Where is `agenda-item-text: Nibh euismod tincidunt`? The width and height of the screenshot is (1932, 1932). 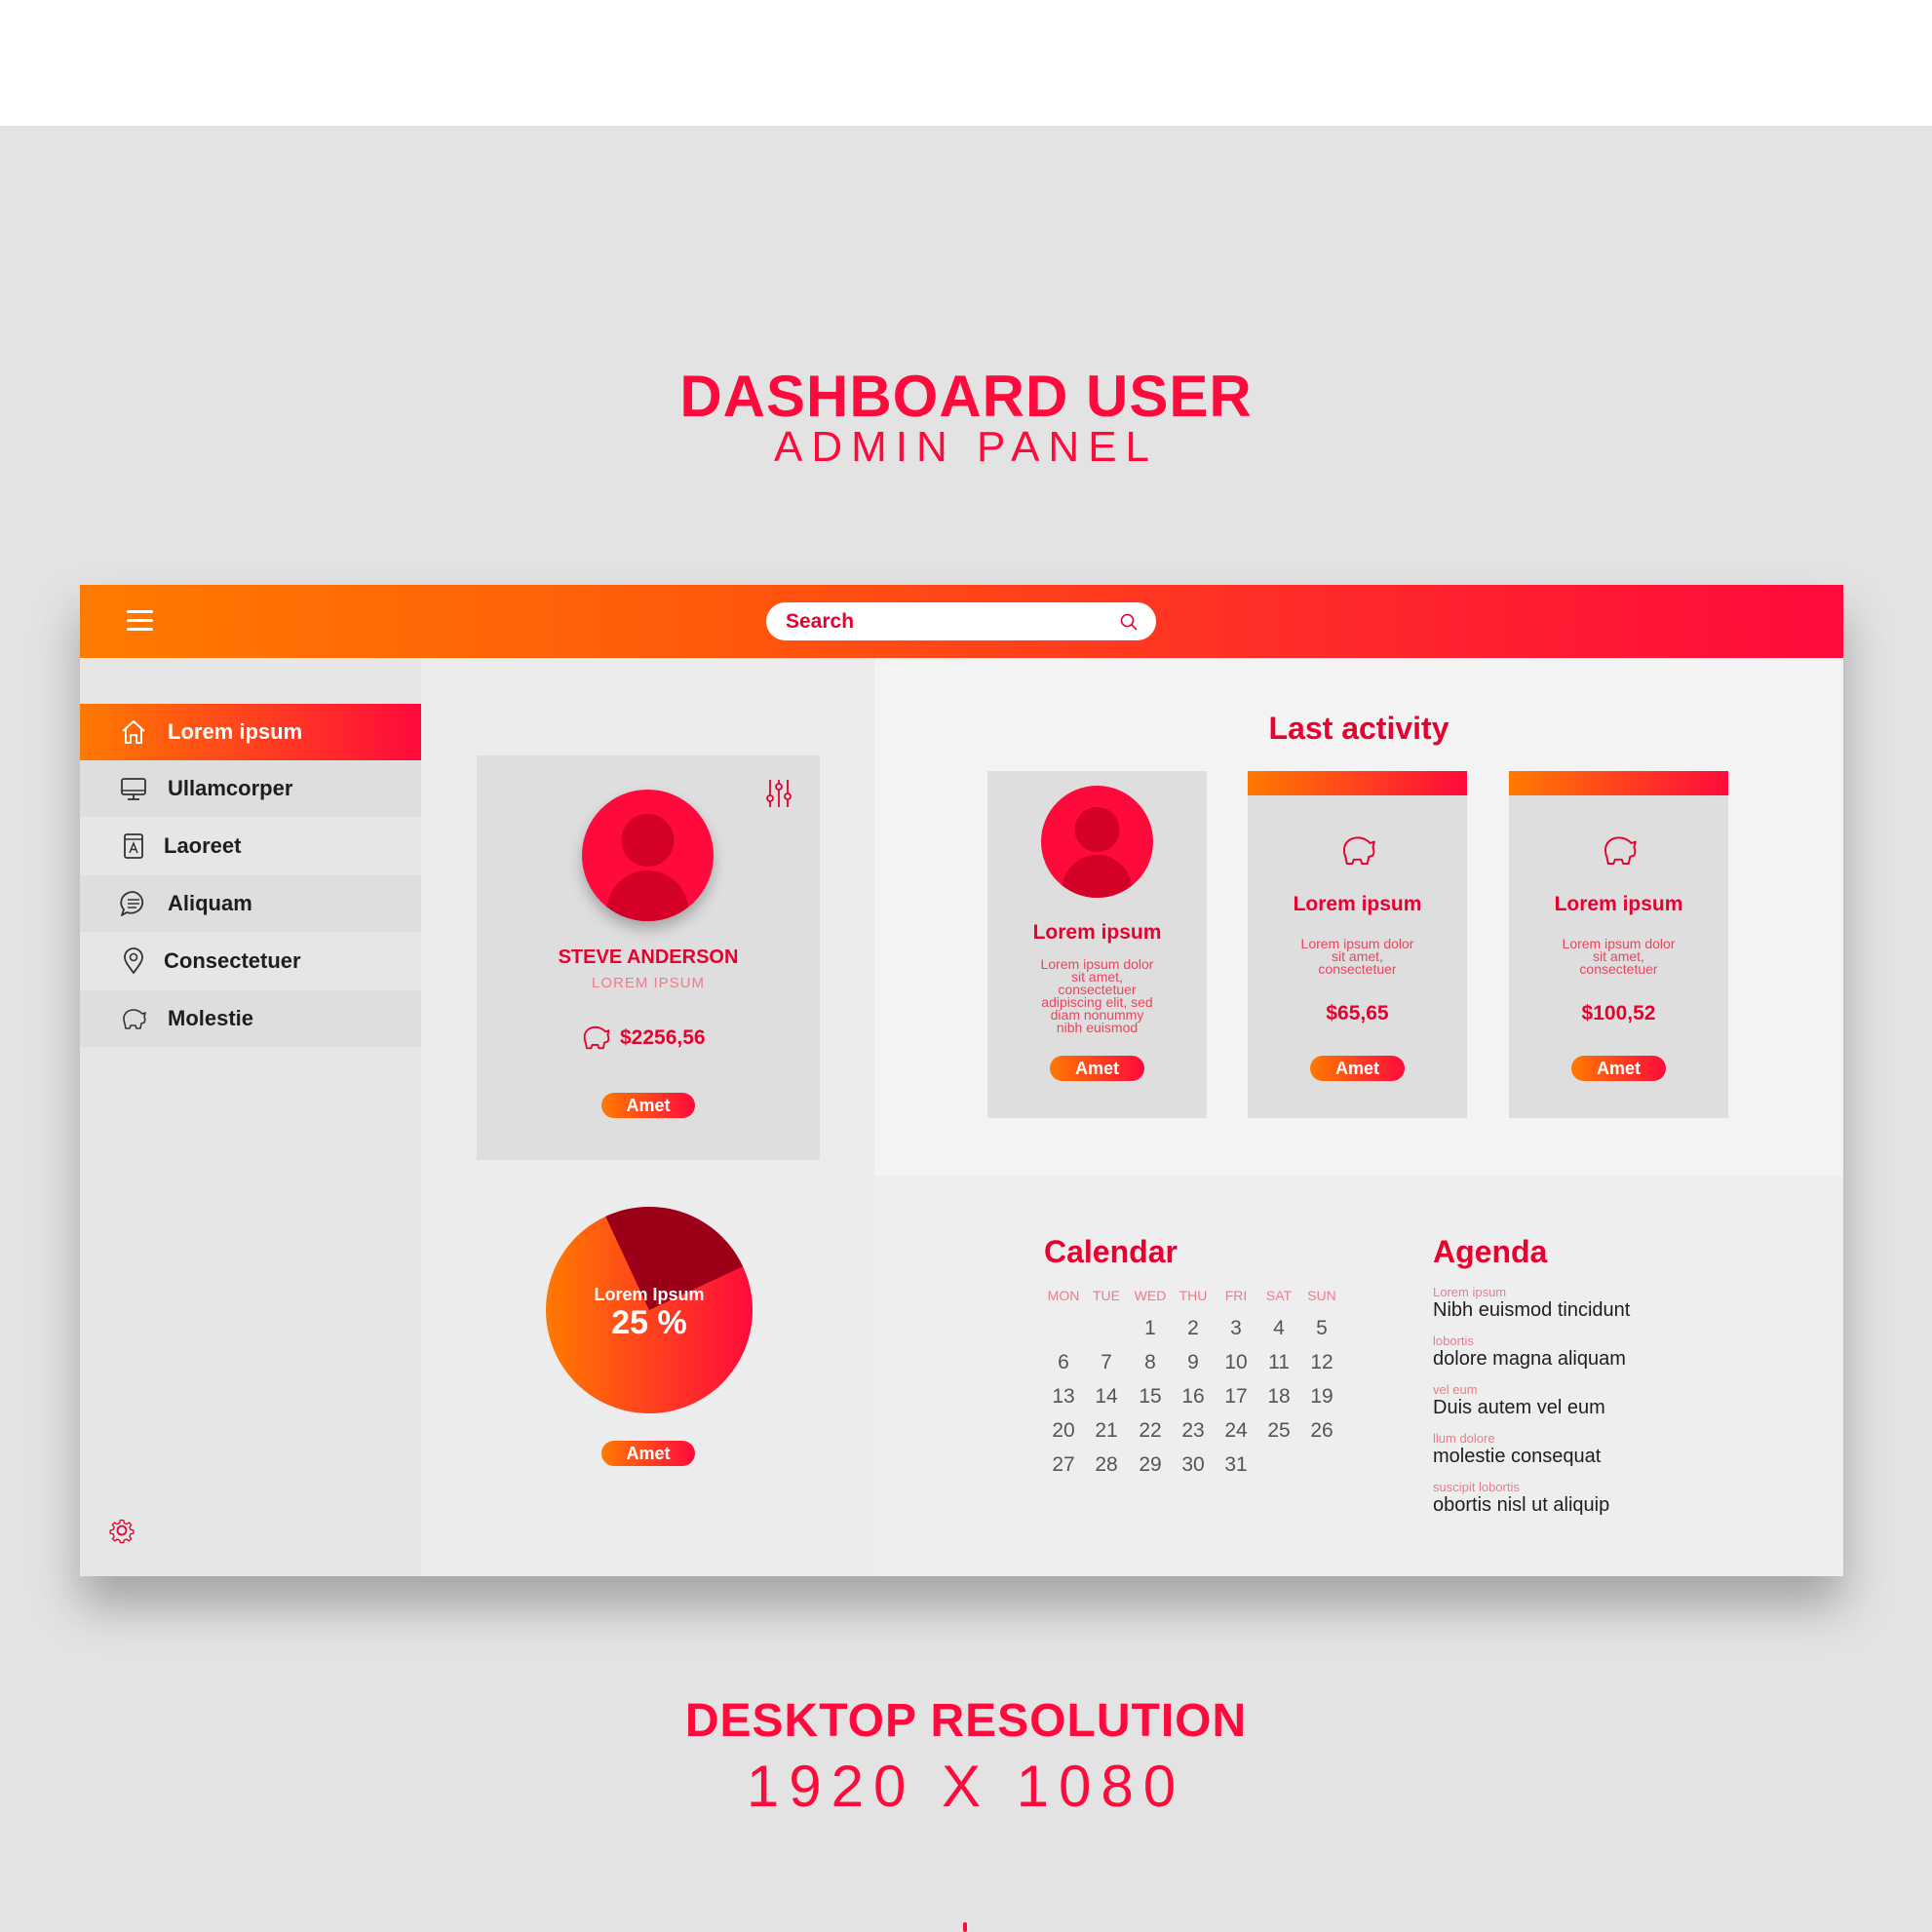
agenda-item-text: Nibh euismod tincidunt is located at coordinates (1531, 1310).